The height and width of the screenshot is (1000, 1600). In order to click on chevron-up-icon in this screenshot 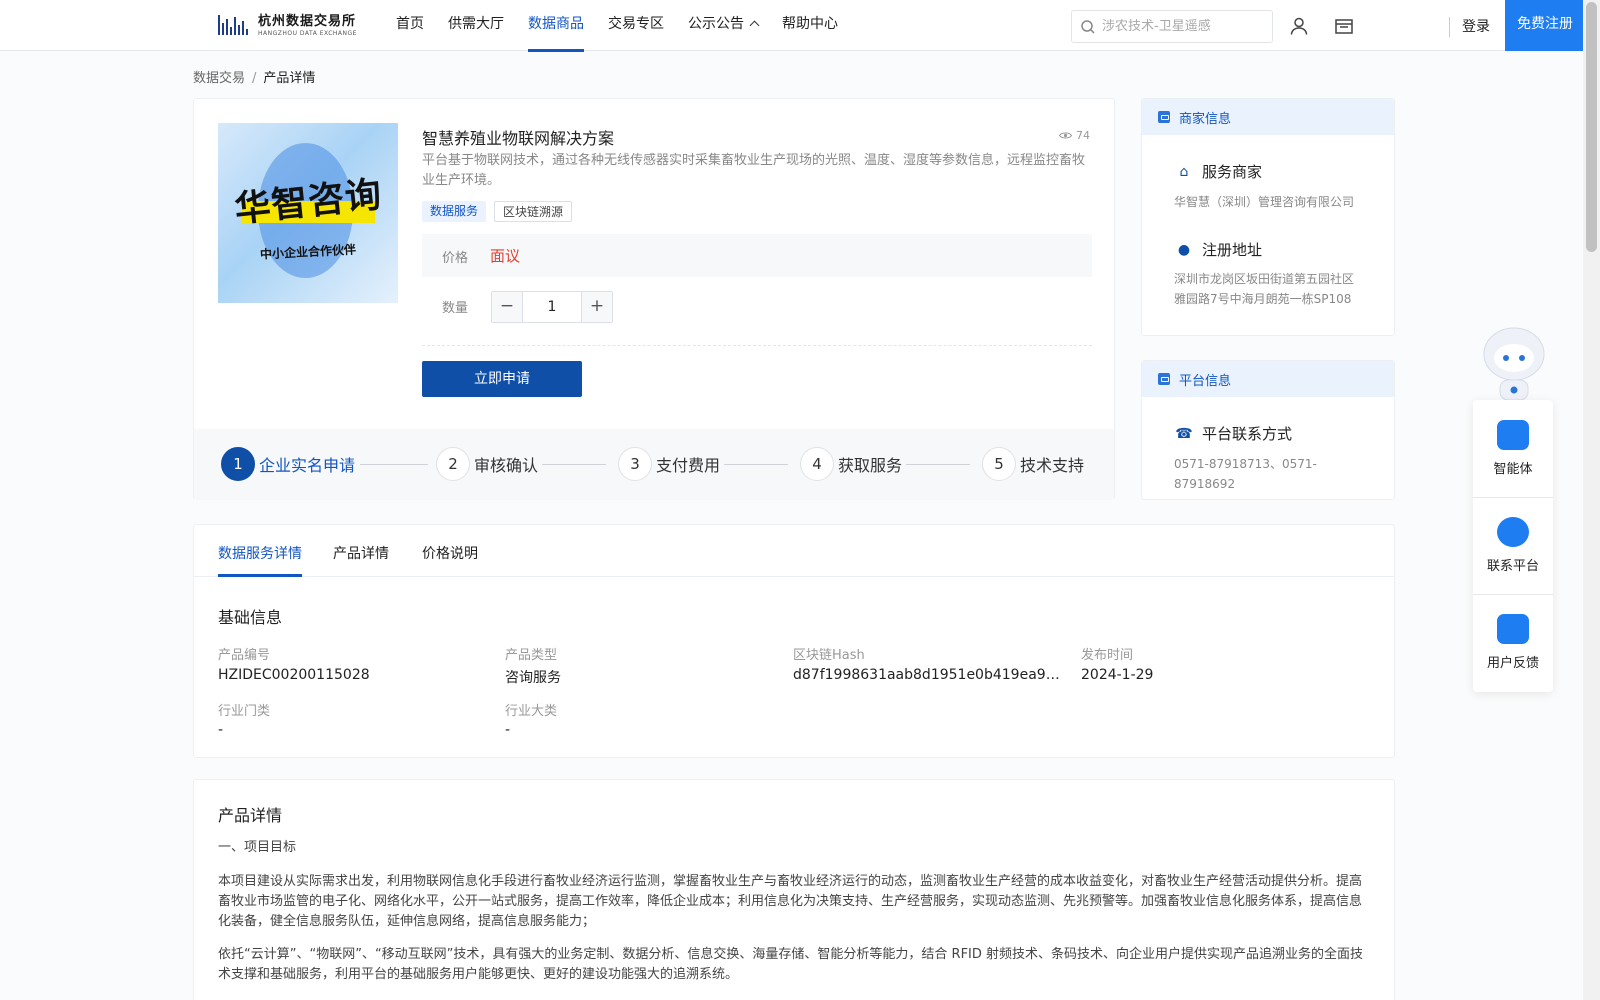, I will do `click(754, 25)`.